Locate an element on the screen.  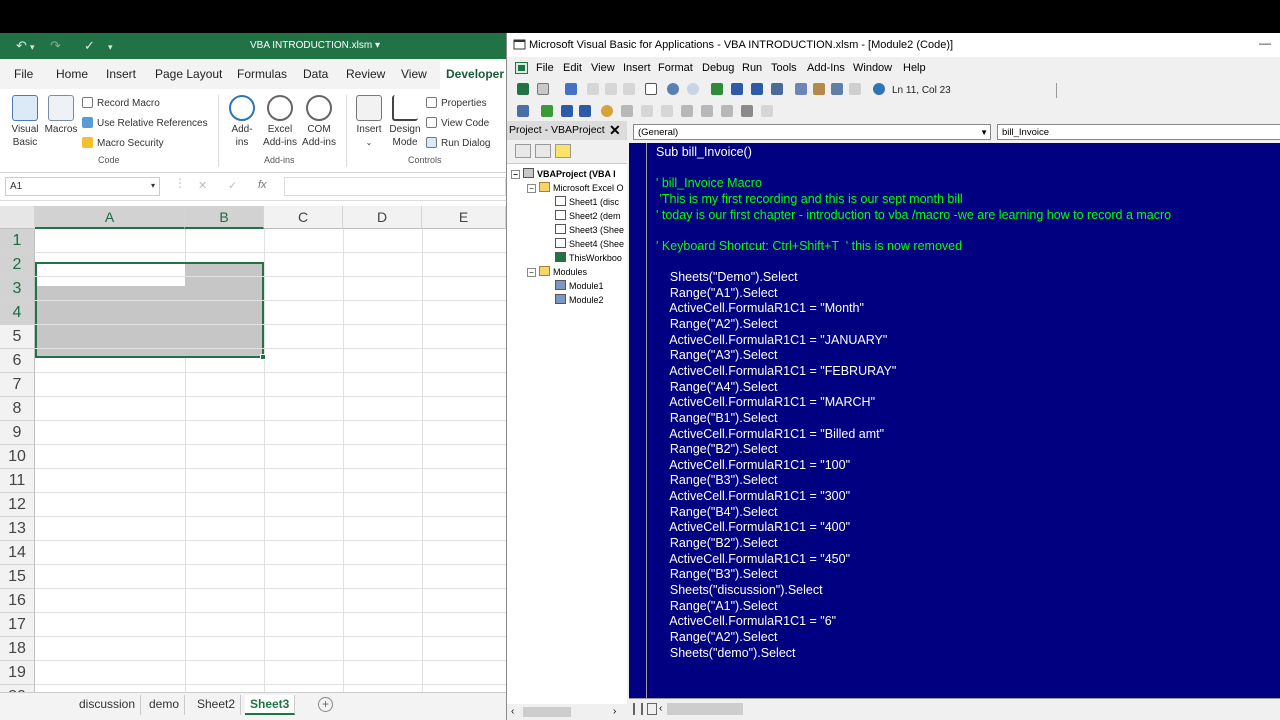
tab-page-layout: Page Layout is located at coordinates (188, 74).